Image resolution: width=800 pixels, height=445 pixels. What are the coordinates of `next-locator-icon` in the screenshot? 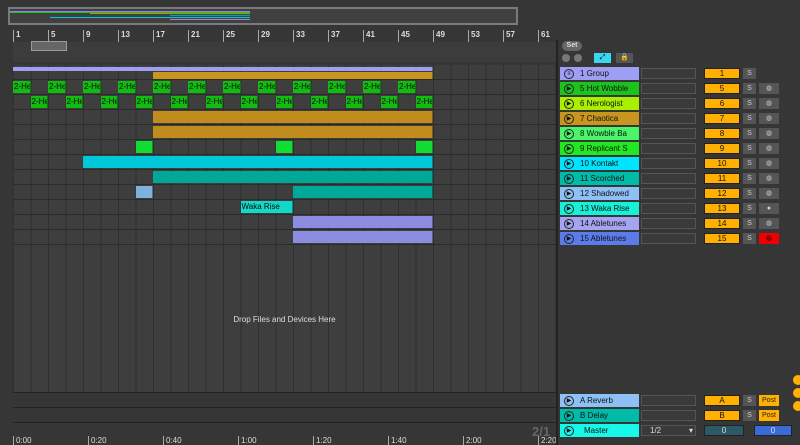 It's located at (578, 58).